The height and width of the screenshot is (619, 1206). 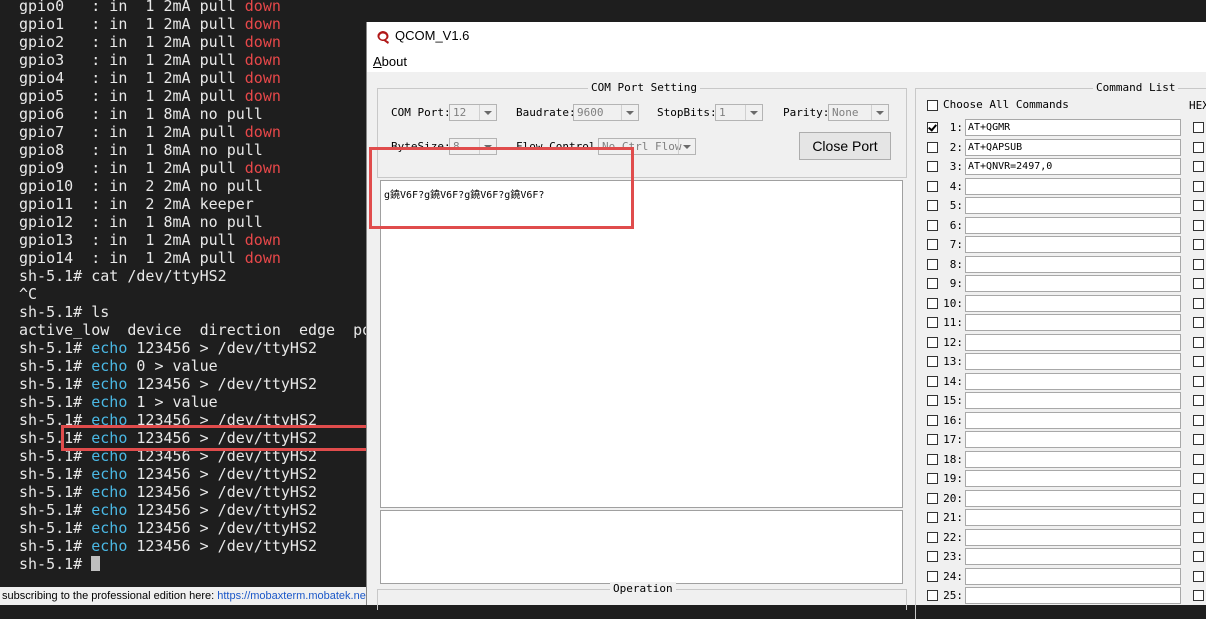 What do you see at coordinates (858, 112) in the screenshot?
I see `parity-select: None` at bounding box center [858, 112].